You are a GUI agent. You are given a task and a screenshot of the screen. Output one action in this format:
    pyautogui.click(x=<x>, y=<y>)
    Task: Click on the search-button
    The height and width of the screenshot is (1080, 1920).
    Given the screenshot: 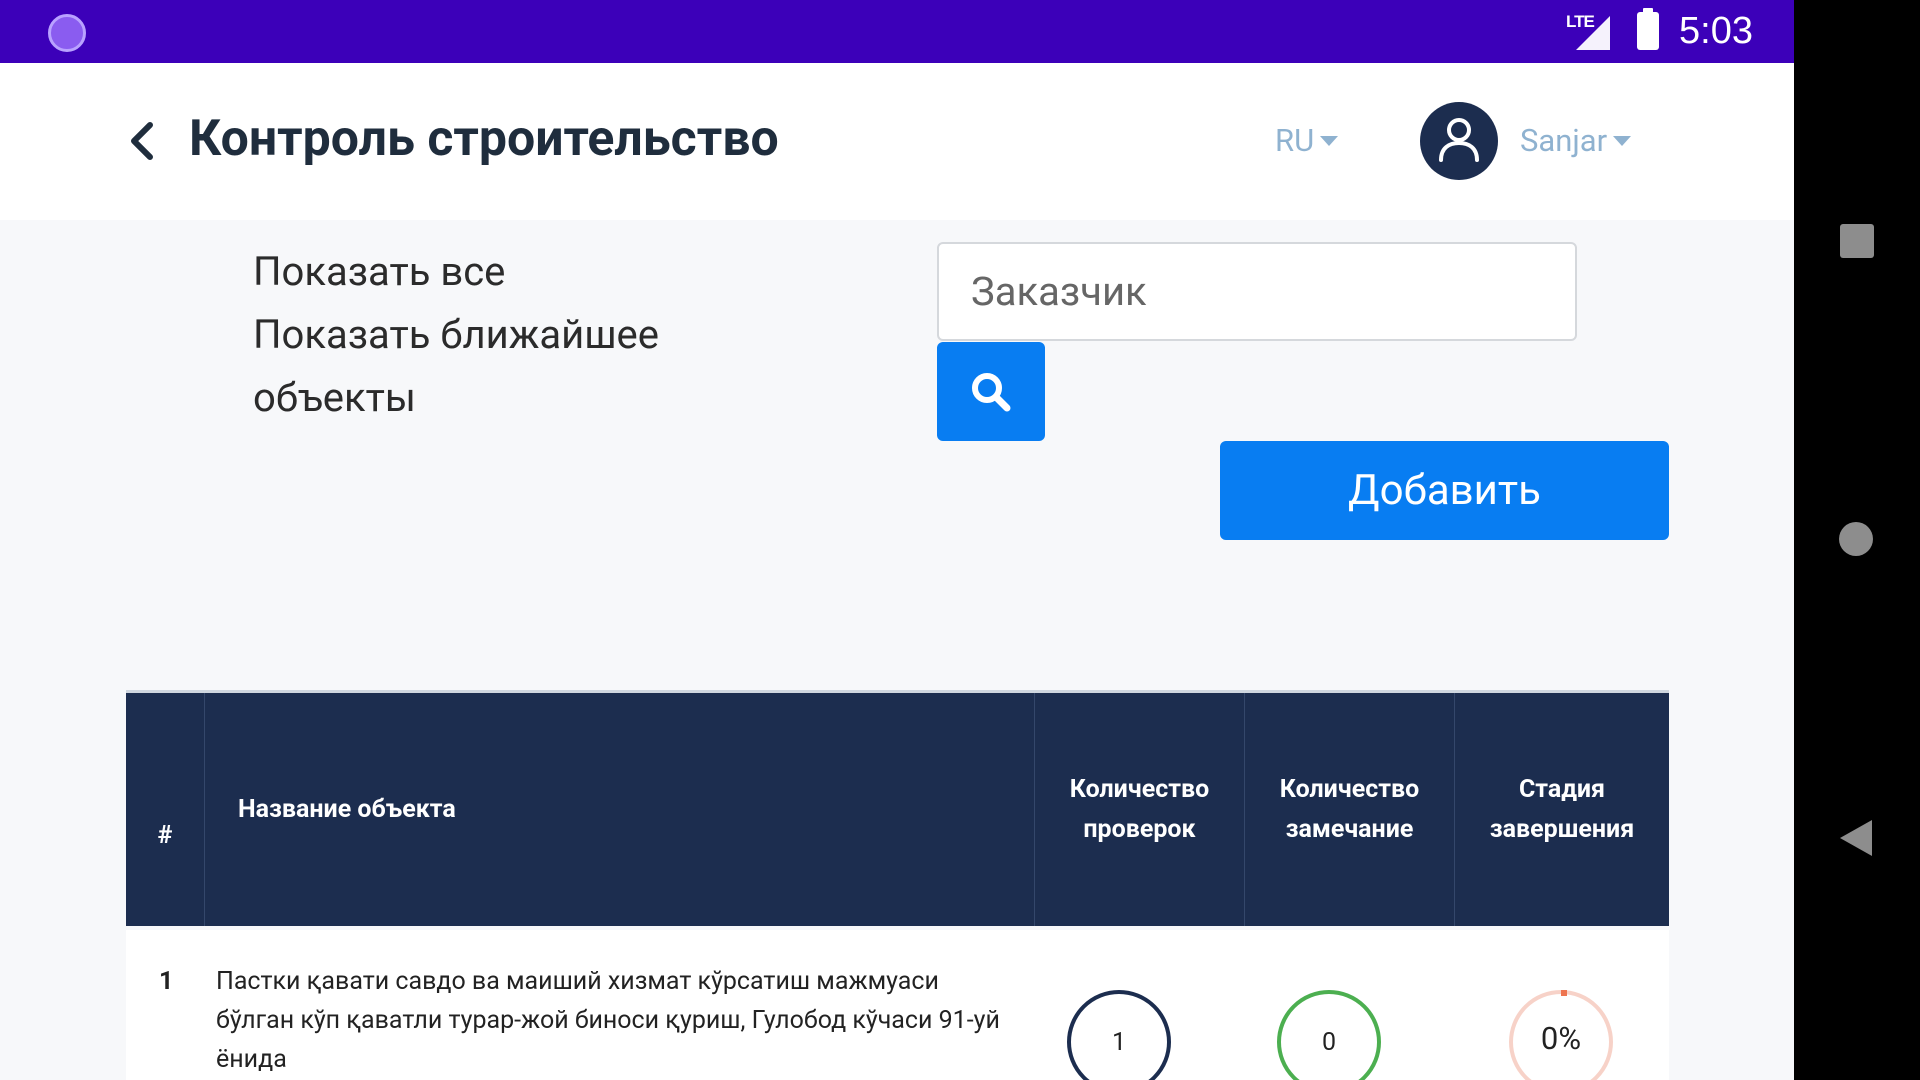 What is the action you would take?
    pyautogui.click(x=991, y=391)
    